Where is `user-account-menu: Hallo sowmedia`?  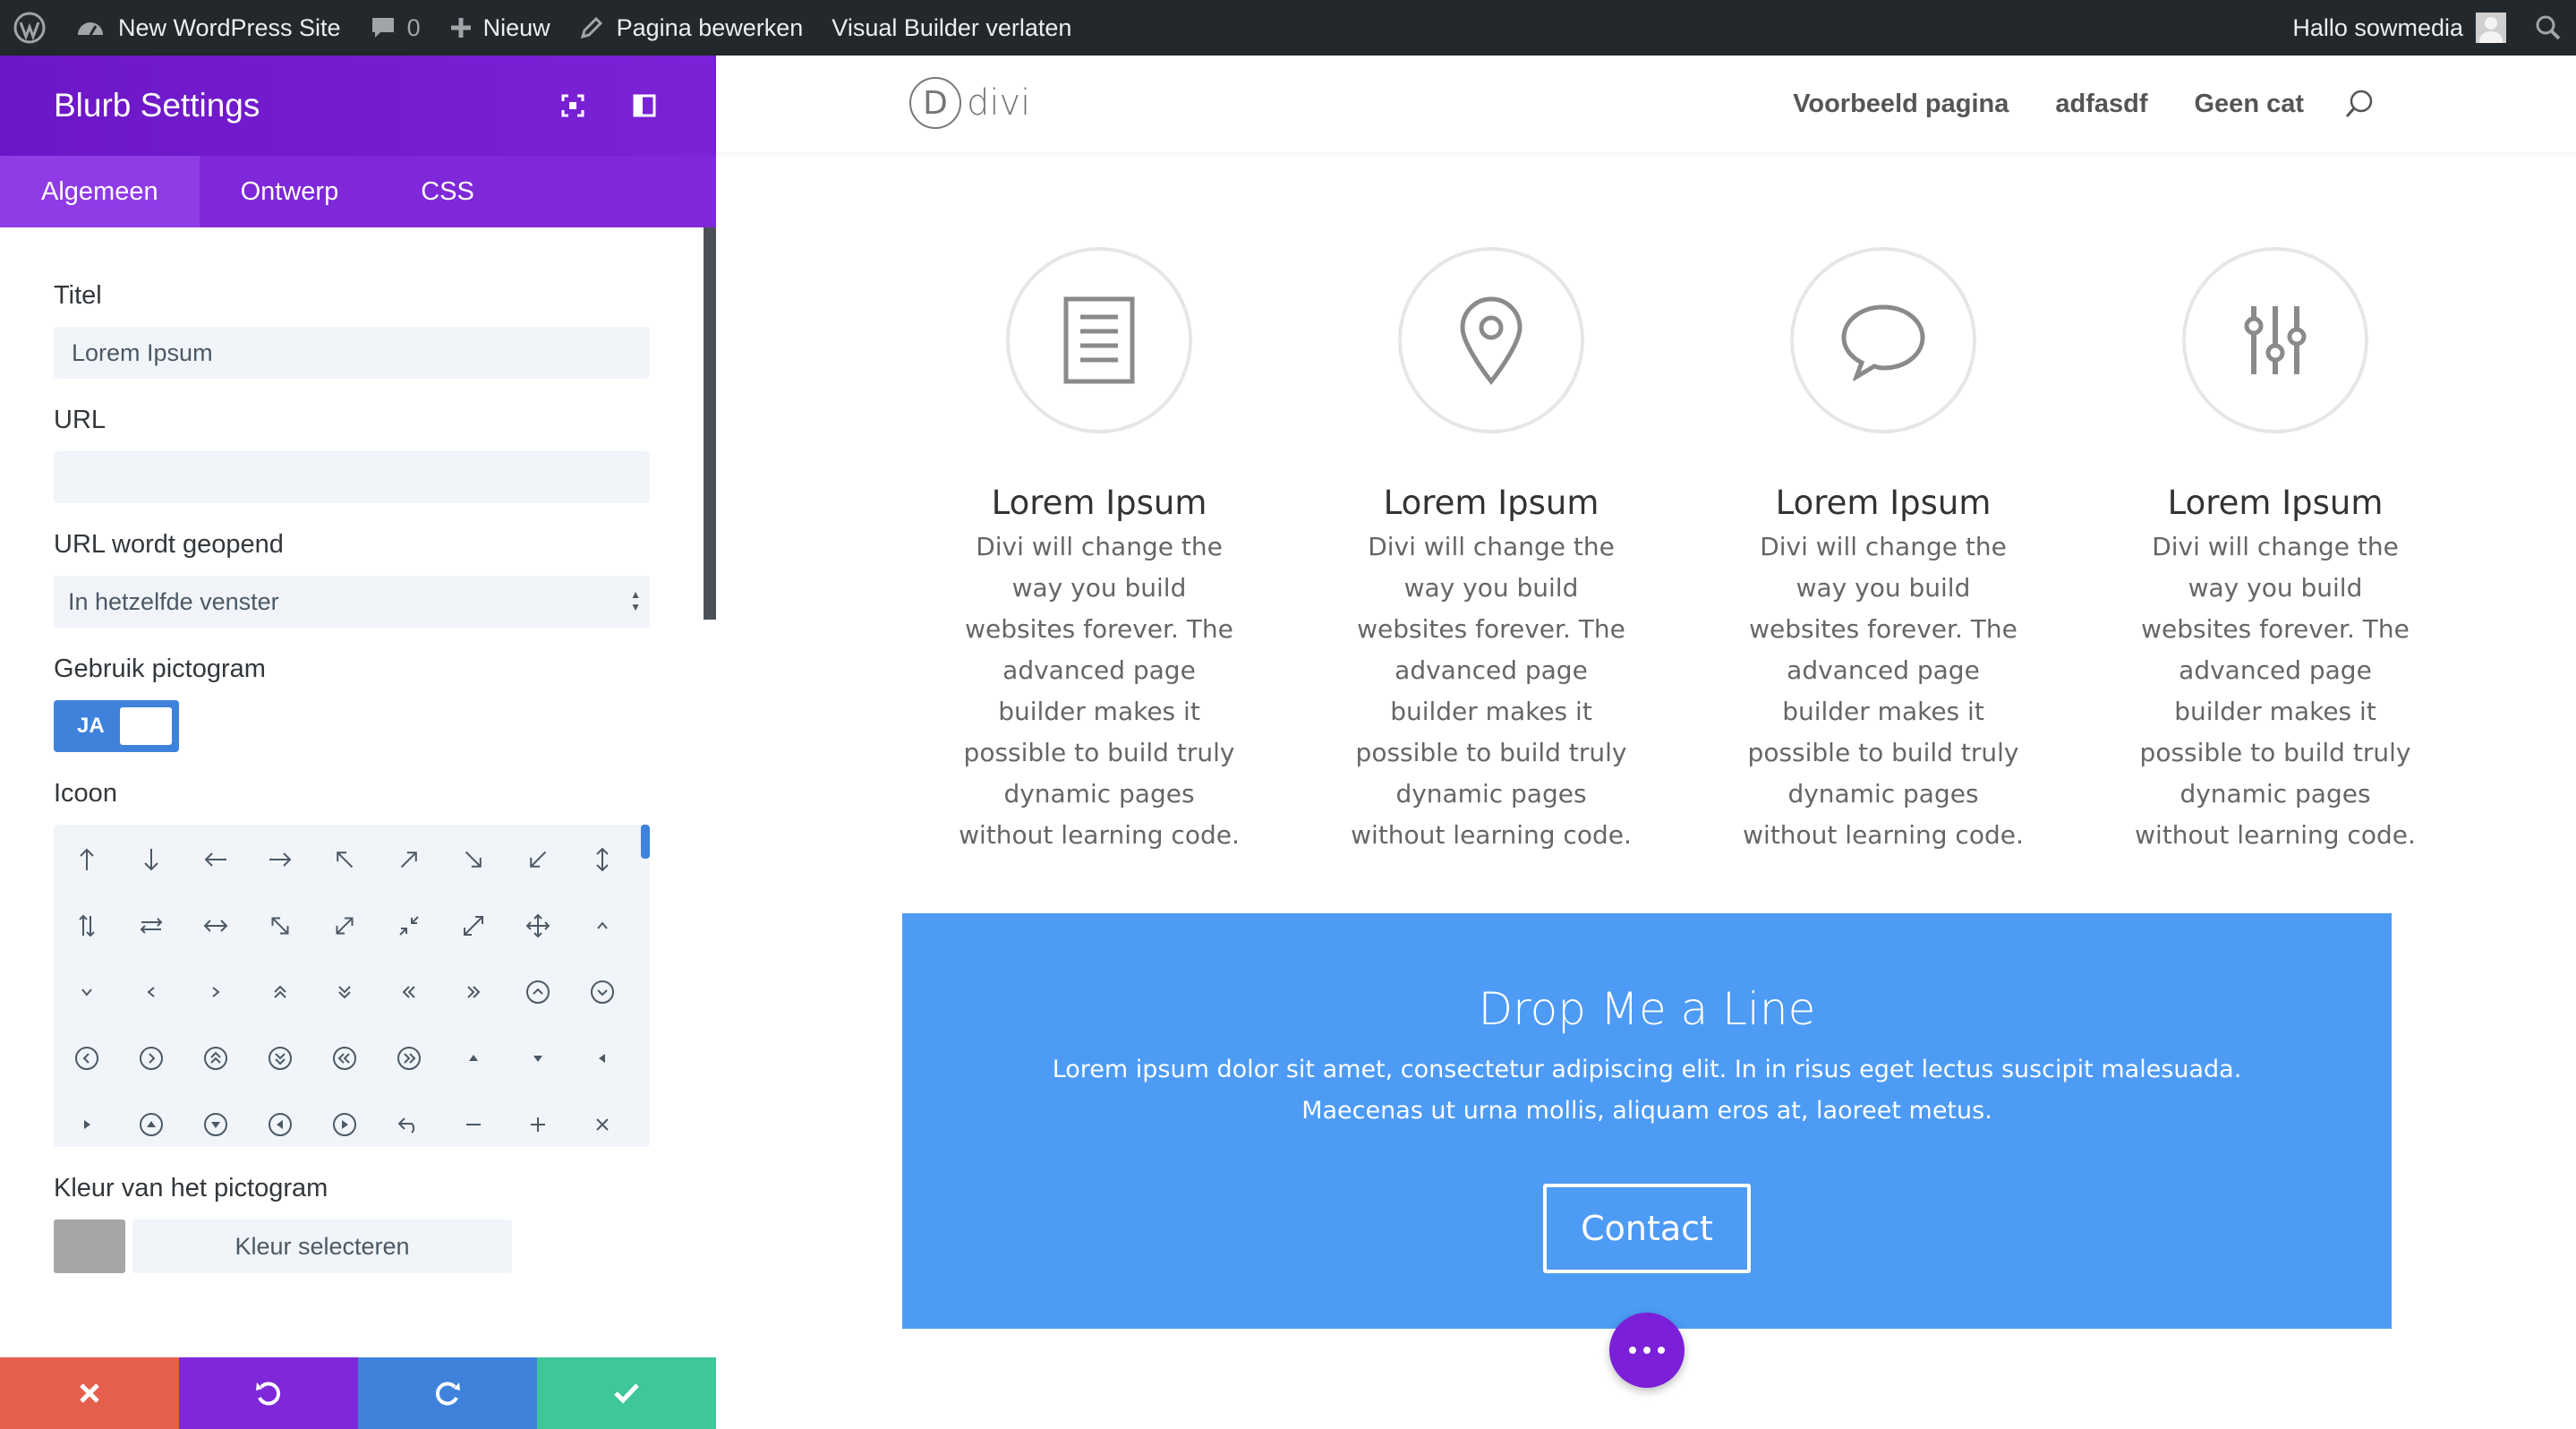
user-account-menu: Hallo sowmedia is located at coordinates (2399, 28).